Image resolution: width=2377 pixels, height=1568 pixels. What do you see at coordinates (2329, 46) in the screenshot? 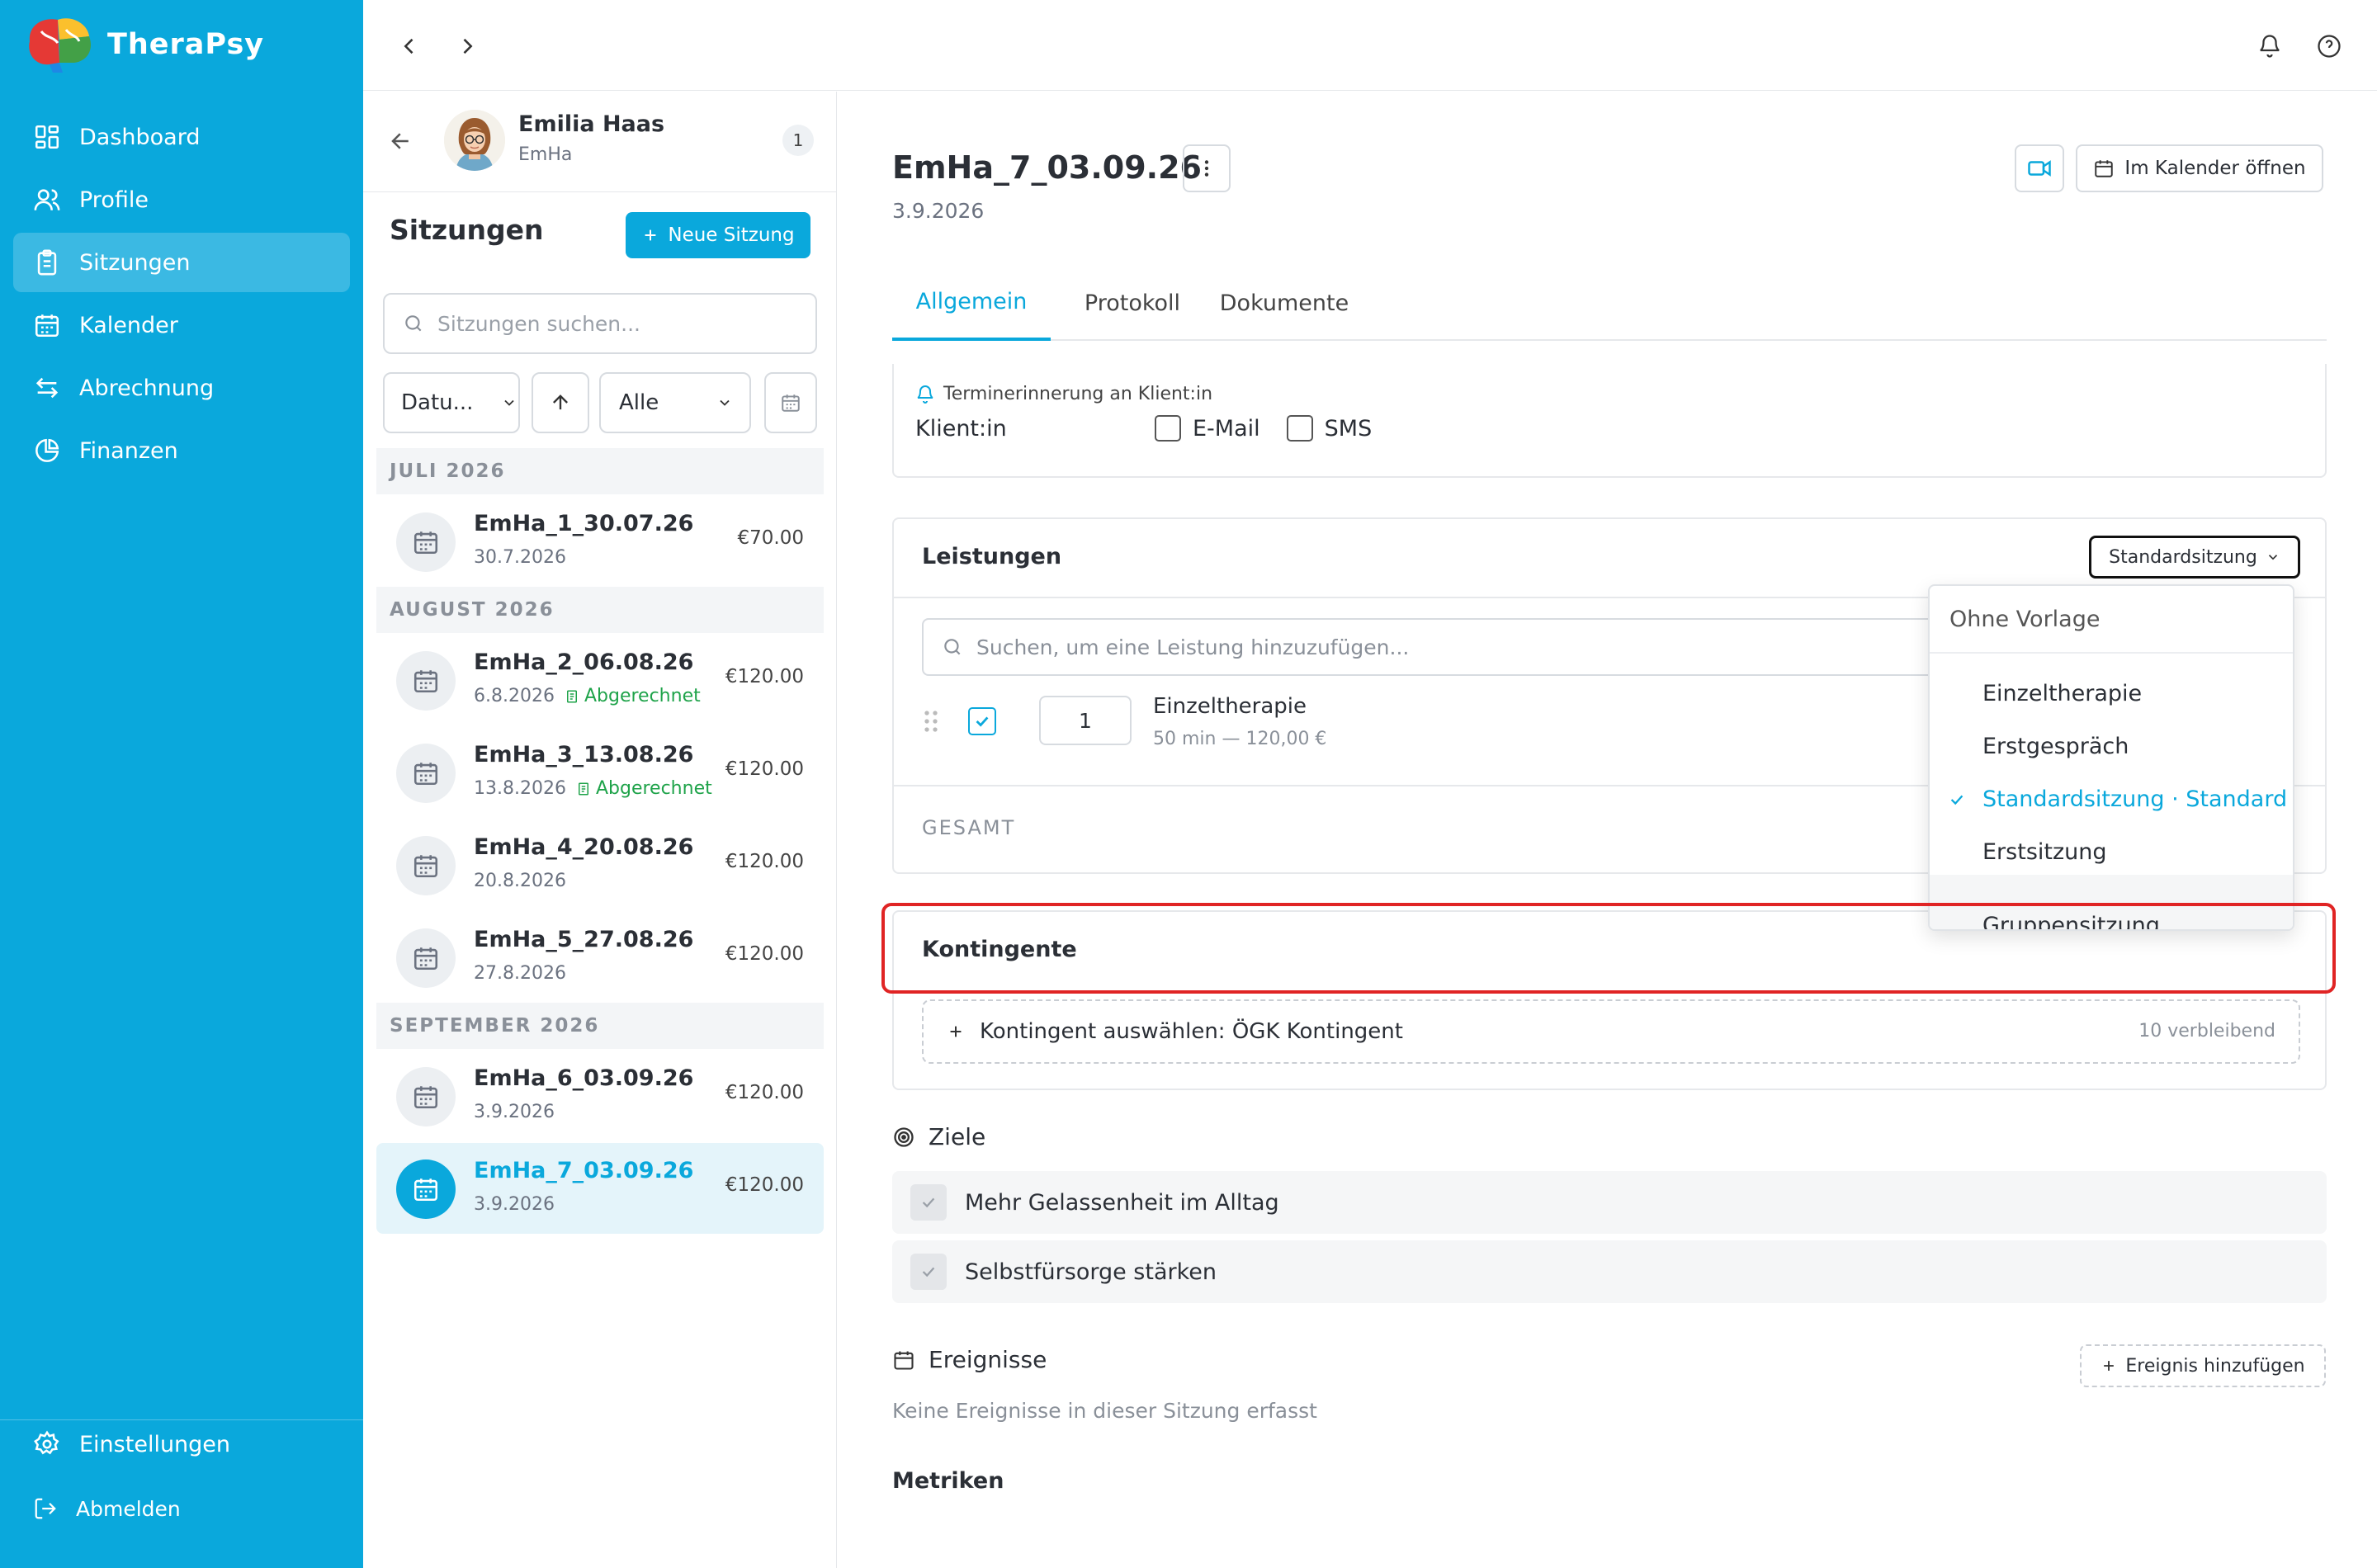
I see `help-icon` at bounding box center [2329, 46].